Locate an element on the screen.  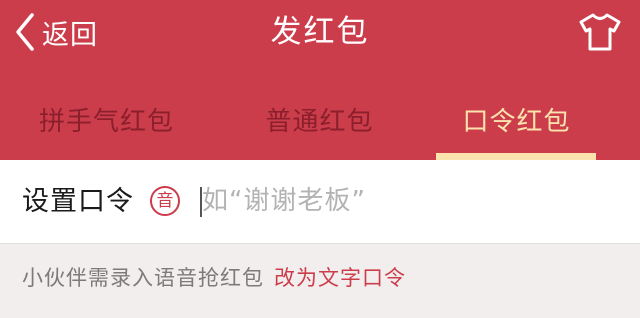
tab-normal: 普通红包 is located at coordinates (319, 129).